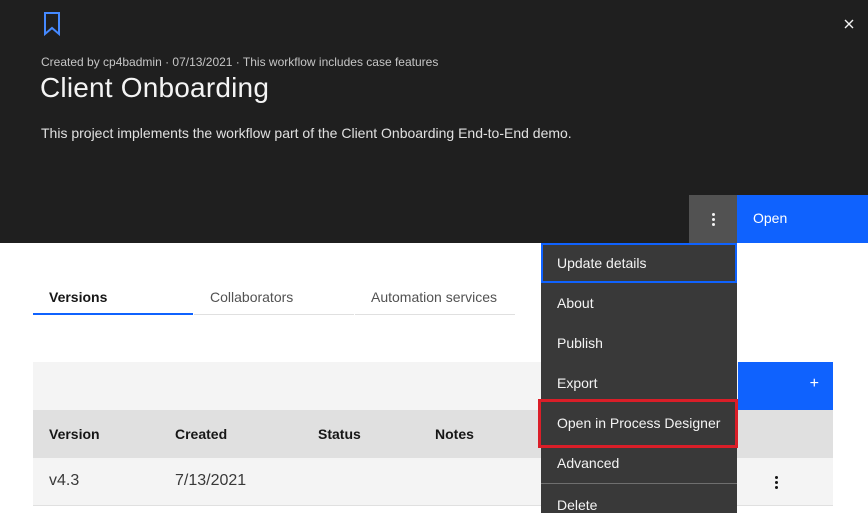  What do you see at coordinates (639, 343) in the screenshot?
I see `menu-item-publish: Publish` at bounding box center [639, 343].